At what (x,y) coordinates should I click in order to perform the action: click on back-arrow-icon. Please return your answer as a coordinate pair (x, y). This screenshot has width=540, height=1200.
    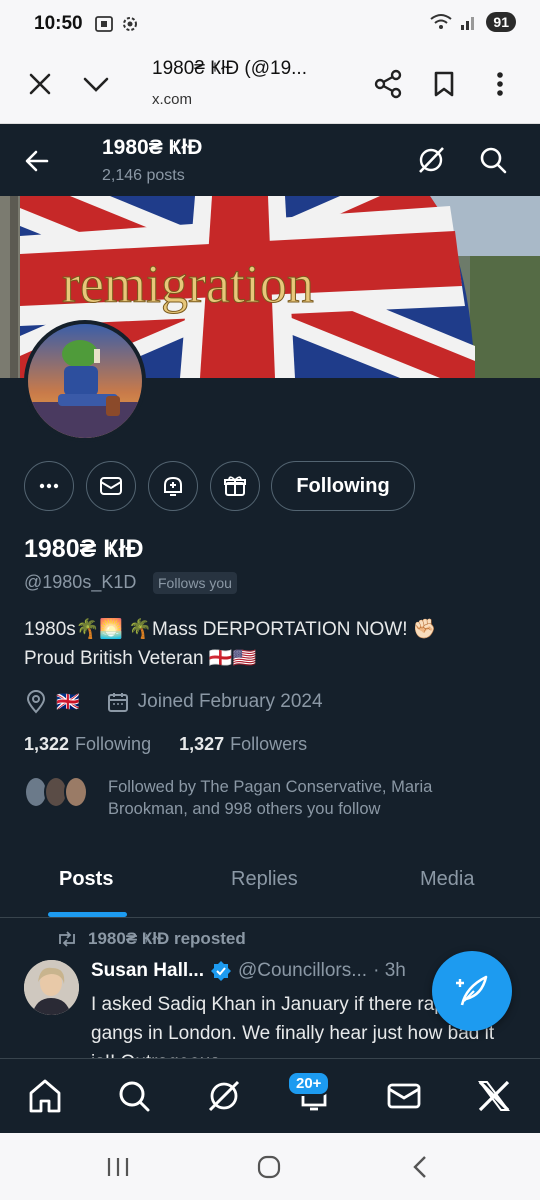
    Looking at the image, I should click on (37, 161).